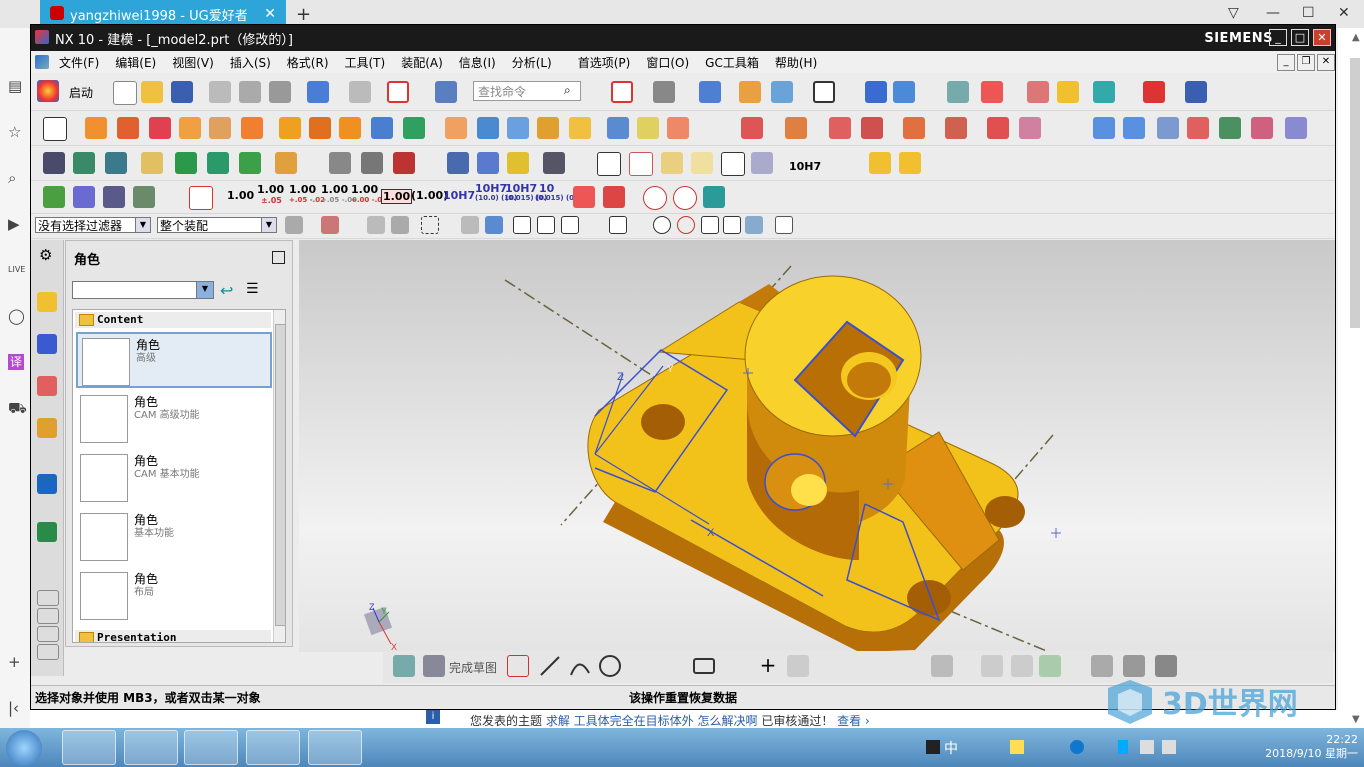 The height and width of the screenshot is (767, 1364). Describe the element at coordinates (1022, 666) in the screenshot. I see `show-constraints-icon` at that location.